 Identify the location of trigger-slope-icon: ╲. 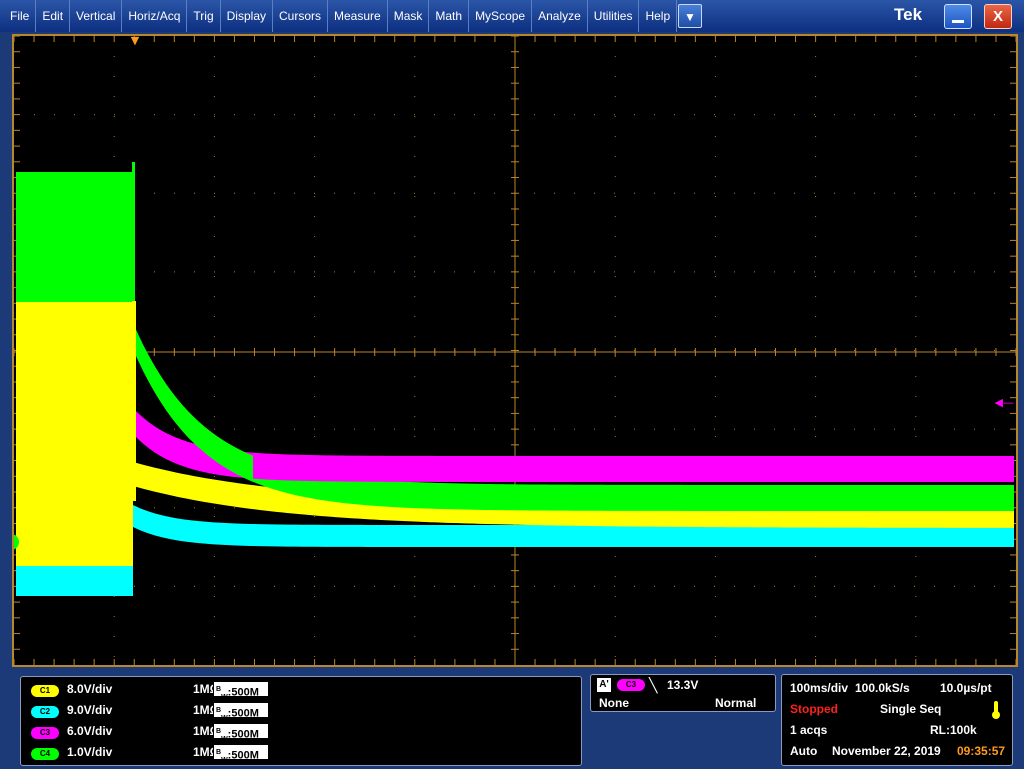
(653, 685).